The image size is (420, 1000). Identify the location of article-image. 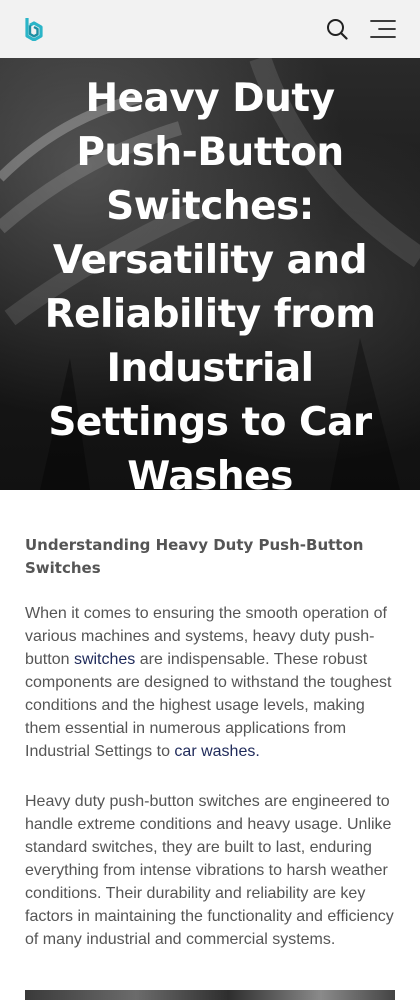
(210, 995).